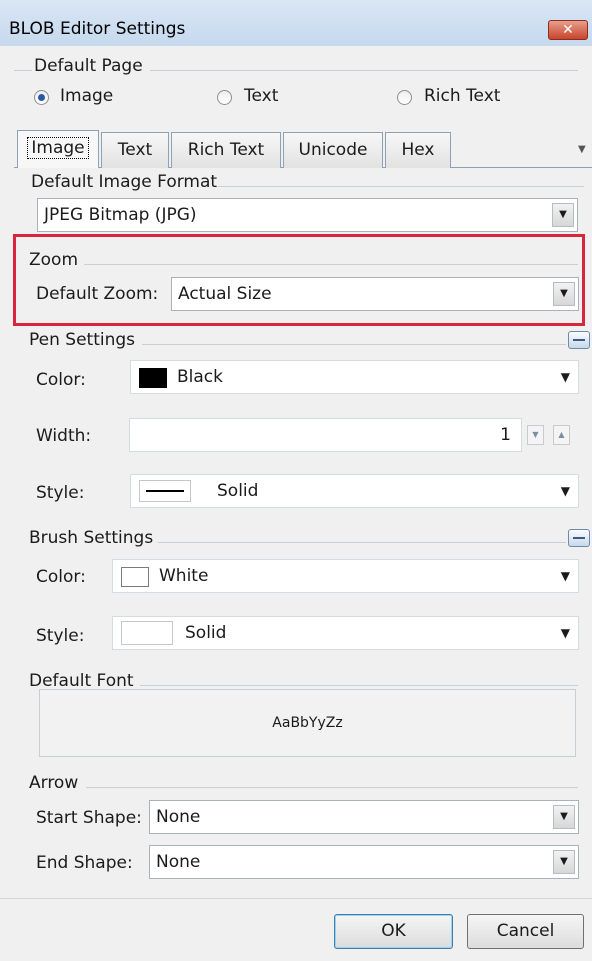 Image resolution: width=592 pixels, height=961 pixels. I want to click on start-shape-label: Start Shape:, so click(89, 818).